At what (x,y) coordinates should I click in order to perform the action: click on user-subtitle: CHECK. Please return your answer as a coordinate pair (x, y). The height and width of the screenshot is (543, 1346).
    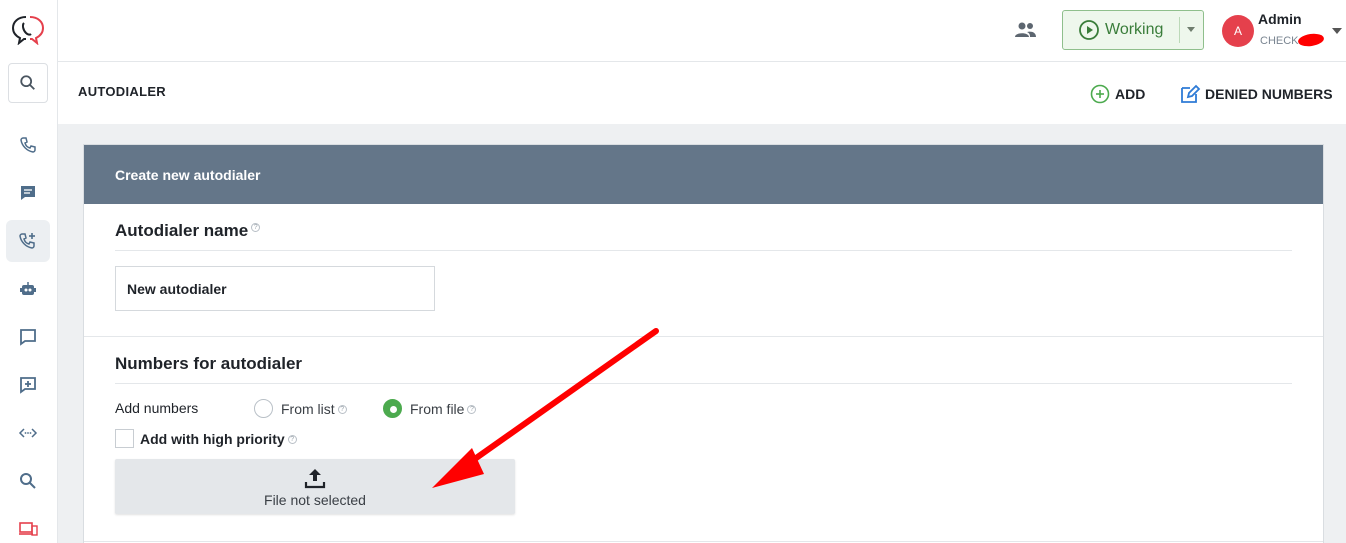
    Looking at the image, I should click on (1279, 41).